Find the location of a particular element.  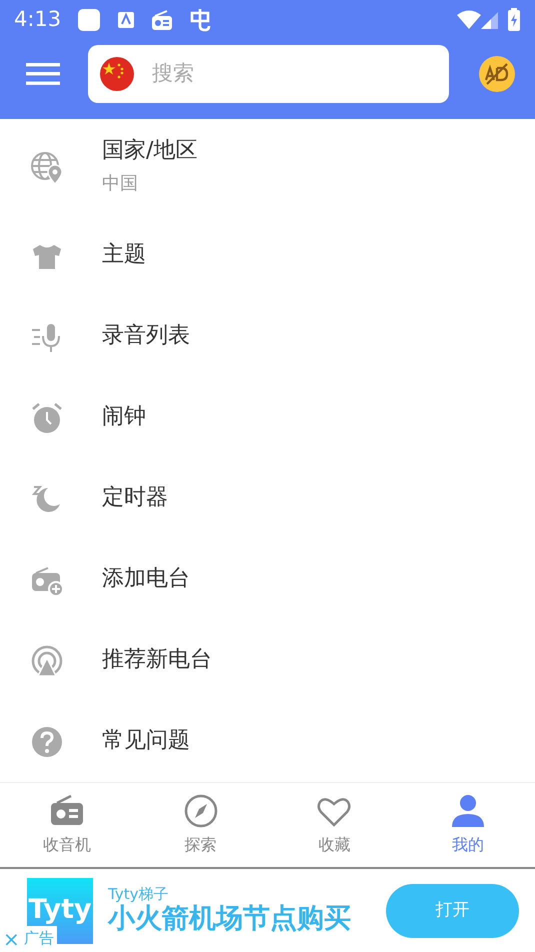

notification-icon is located at coordinates (89, 20).